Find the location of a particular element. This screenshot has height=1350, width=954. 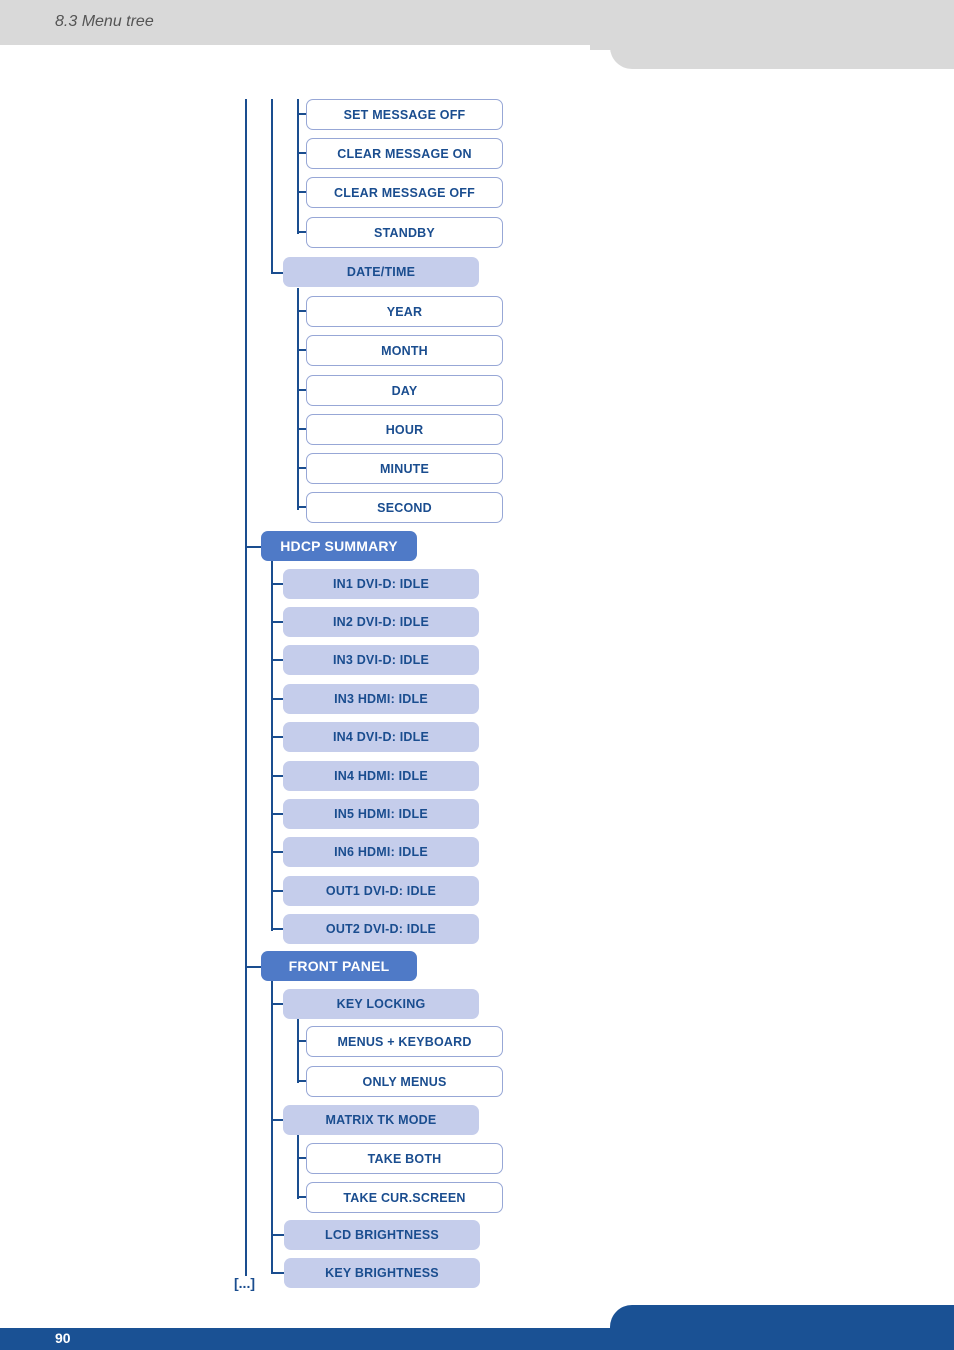

hdcp-status-item: IN4 DVI-D: IDLE is located at coordinates (381, 737).